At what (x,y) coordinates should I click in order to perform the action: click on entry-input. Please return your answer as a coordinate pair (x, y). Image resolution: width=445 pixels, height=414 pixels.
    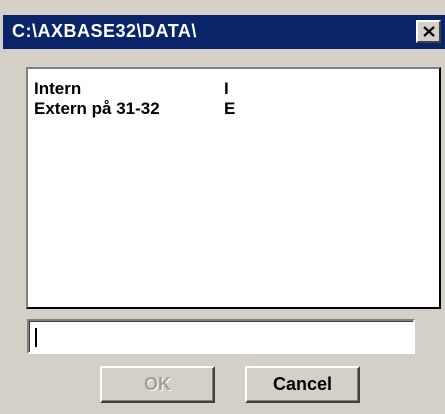
    Looking at the image, I should click on (222, 336).